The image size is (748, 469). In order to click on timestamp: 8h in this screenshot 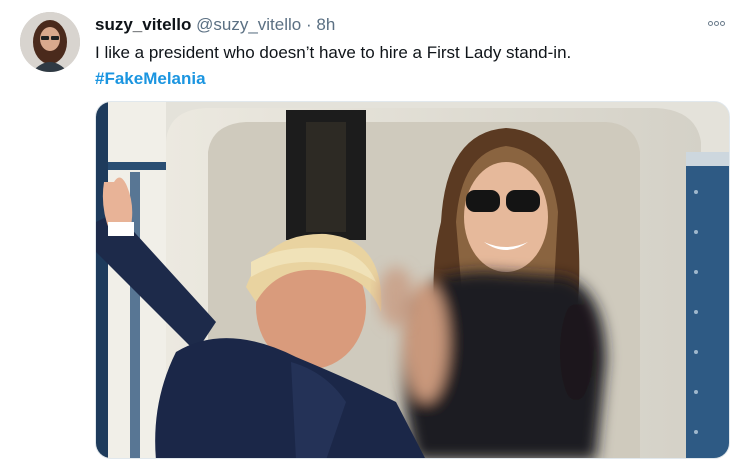, I will do `click(325, 24)`.